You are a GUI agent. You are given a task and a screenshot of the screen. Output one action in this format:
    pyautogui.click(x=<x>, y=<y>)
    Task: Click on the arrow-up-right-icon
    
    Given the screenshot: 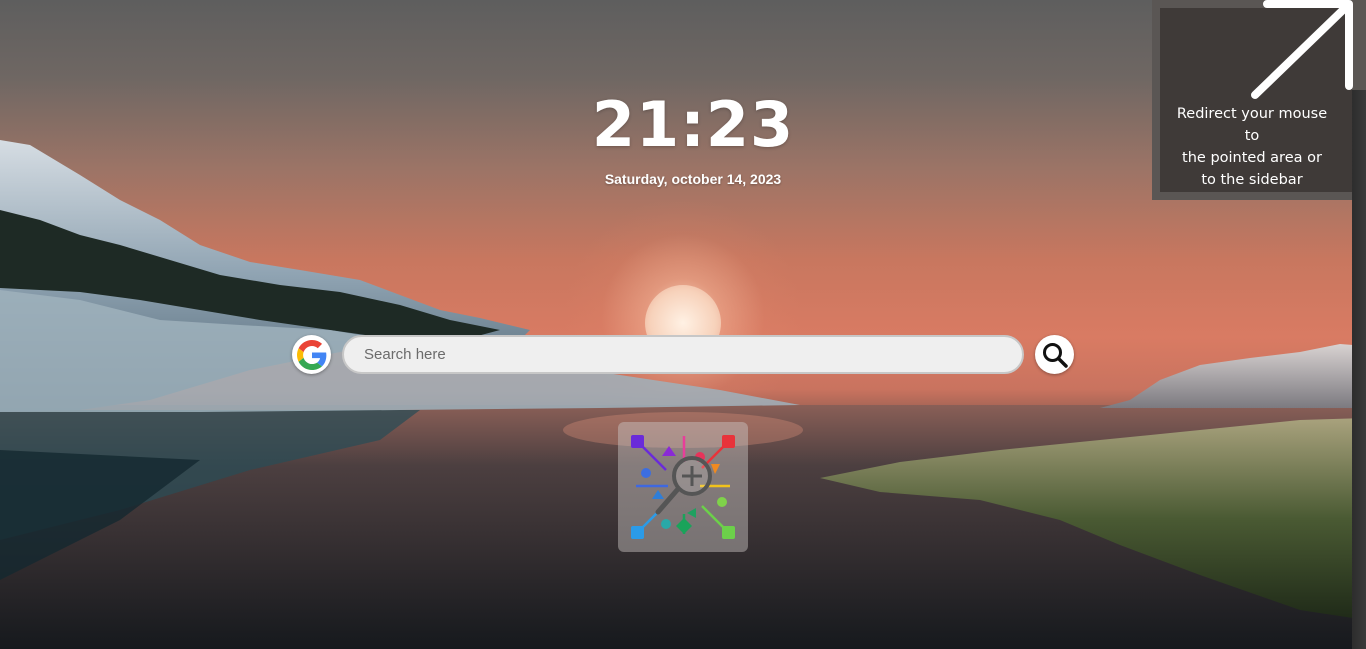 What is the action you would take?
    pyautogui.click(x=1302, y=49)
    